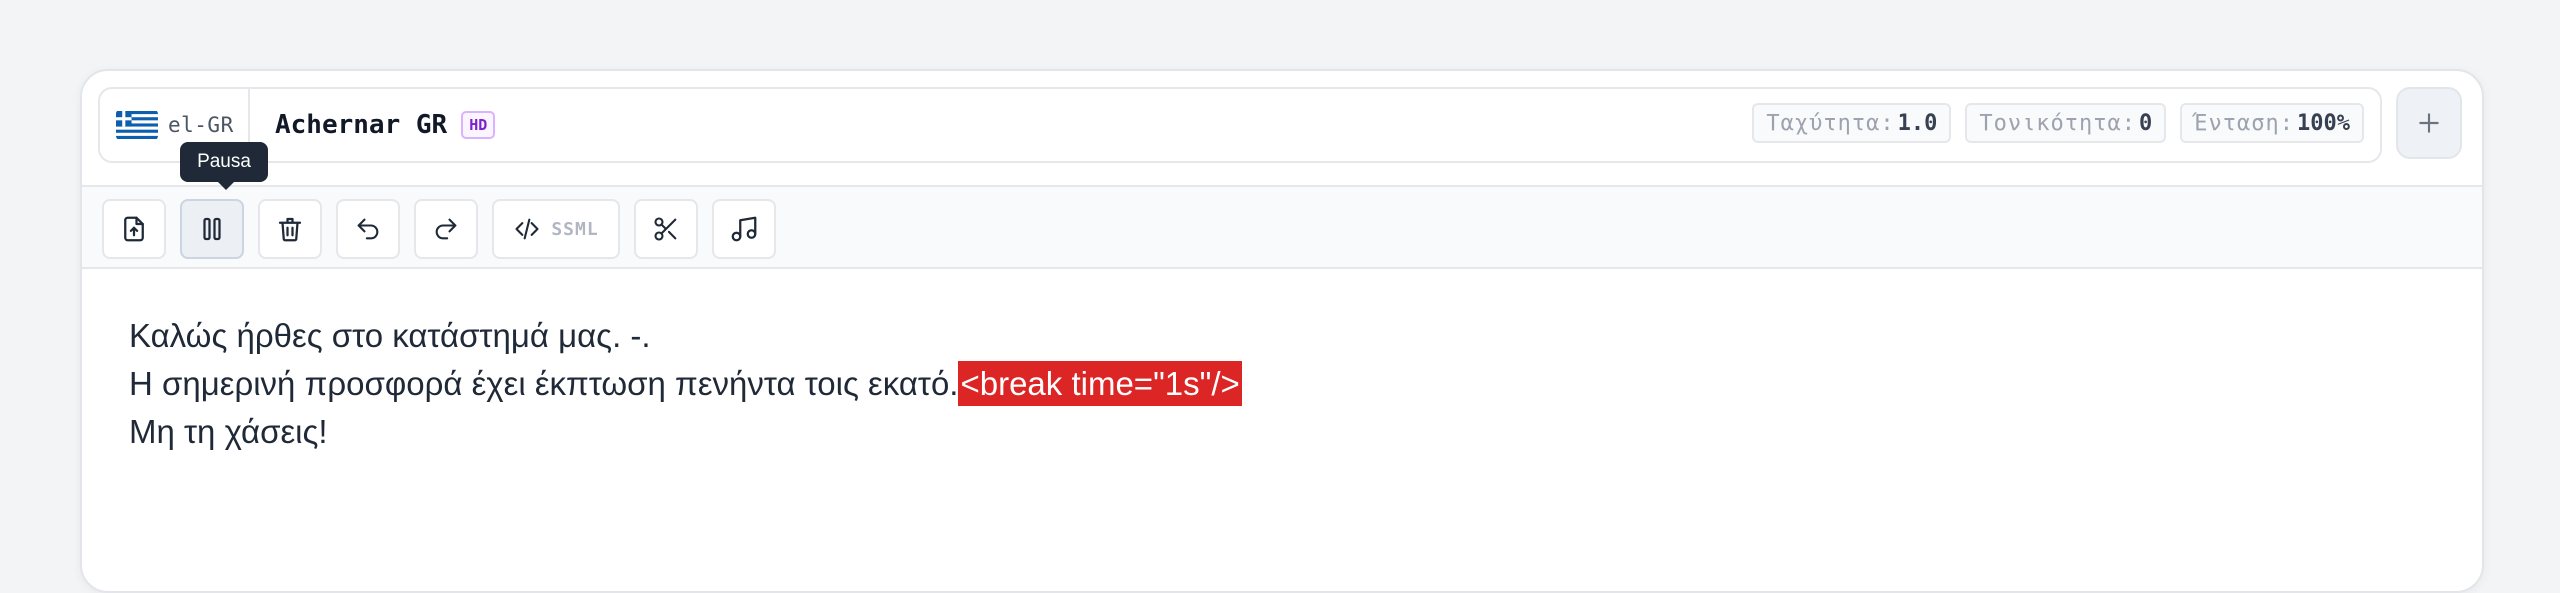 Image resolution: width=2560 pixels, height=593 pixels. I want to click on param-pitch: Τονικότητα: 0, so click(2066, 123).